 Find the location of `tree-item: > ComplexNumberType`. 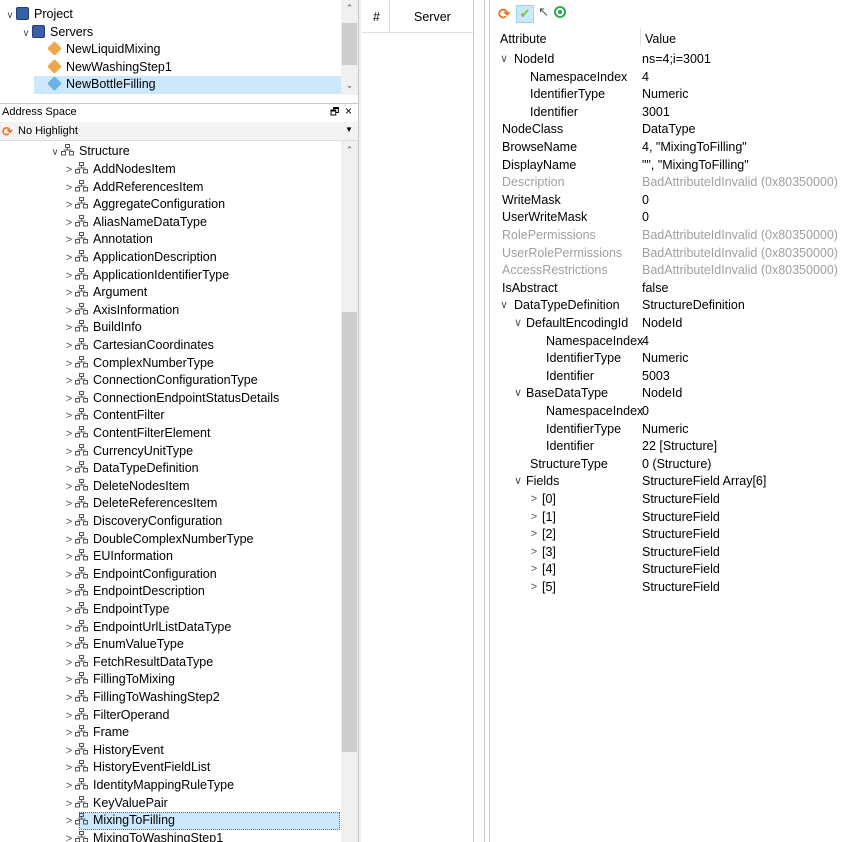

tree-item: > ComplexNumberType is located at coordinates (138, 364).